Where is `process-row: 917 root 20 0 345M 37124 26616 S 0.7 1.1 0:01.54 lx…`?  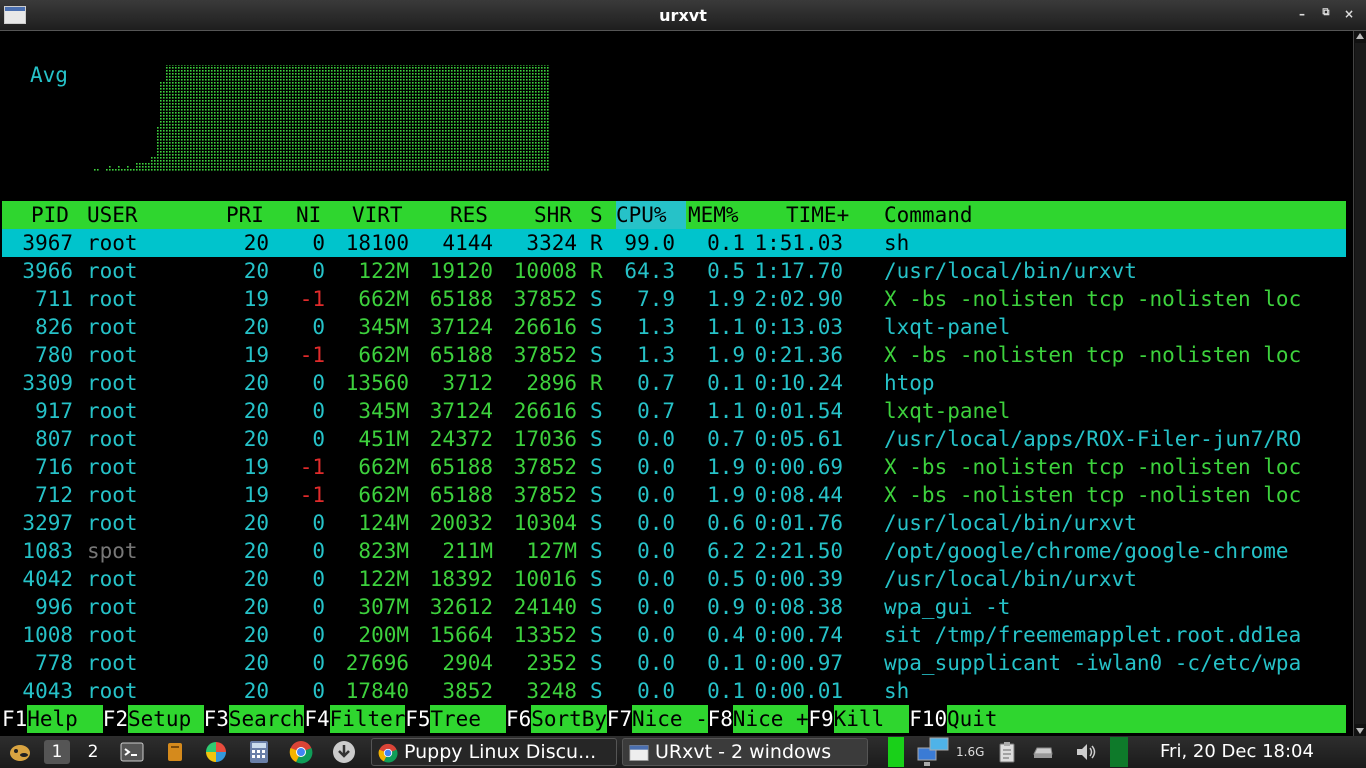
process-row: 917 root 20 0 345M 37124 26616 S 0.7 1.1 0:01.54 lx… is located at coordinates (674, 411).